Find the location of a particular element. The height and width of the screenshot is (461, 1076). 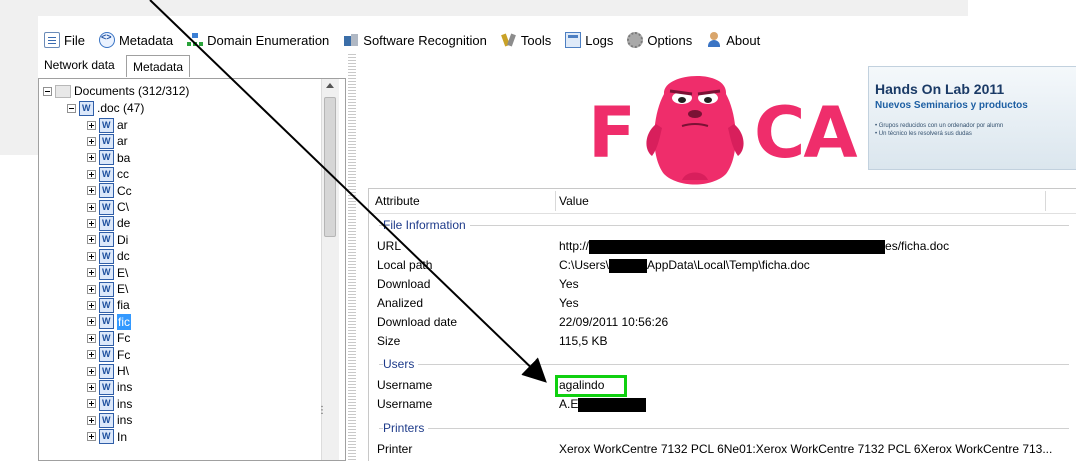

table-row: URL http:// es/ficha.doc is located at coordinates (722, 246).